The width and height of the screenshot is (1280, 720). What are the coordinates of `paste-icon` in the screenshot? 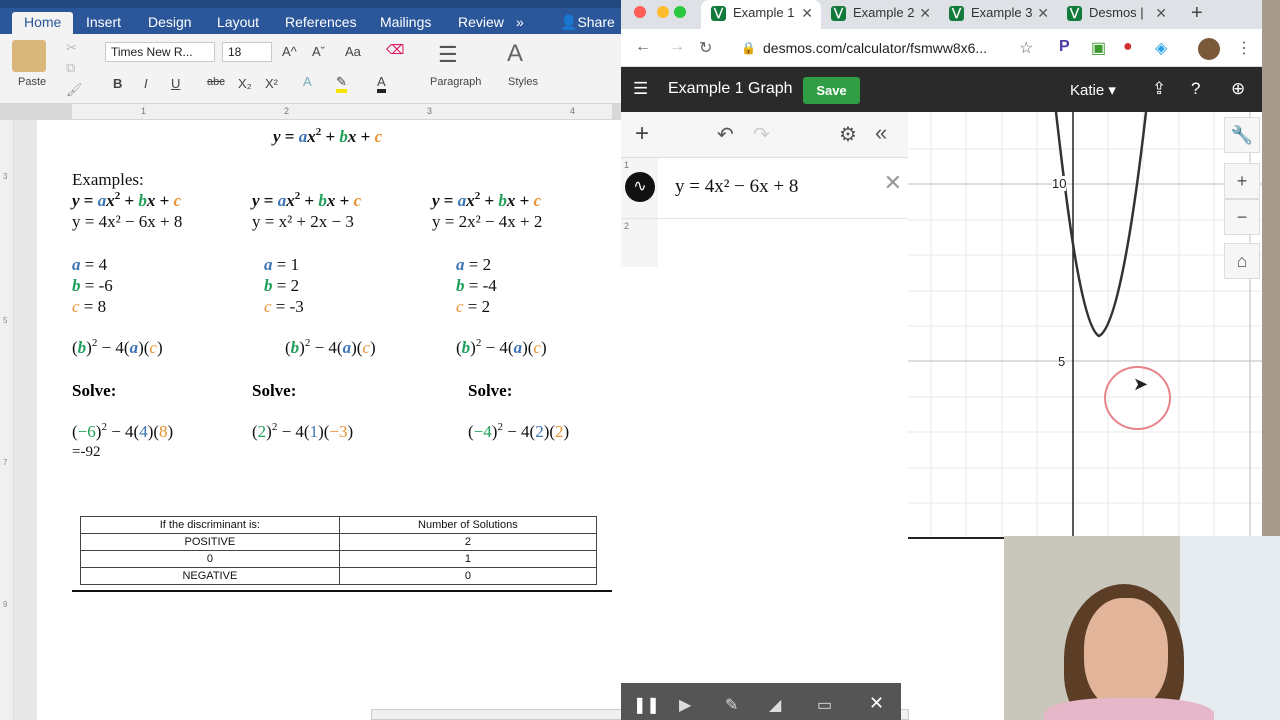 It's located at (29, 56).